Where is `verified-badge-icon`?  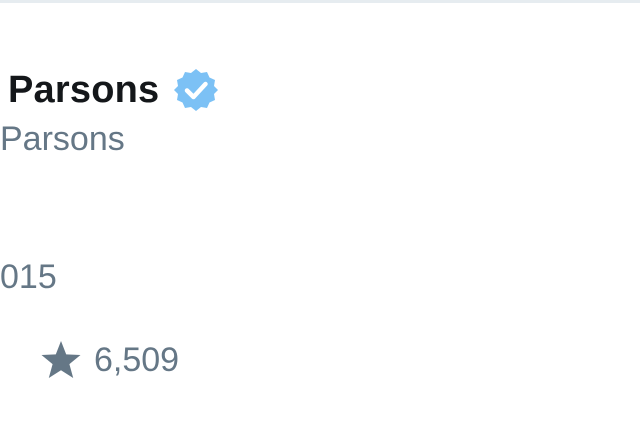 verified-badge-icon is located at coordinates (196, 90).